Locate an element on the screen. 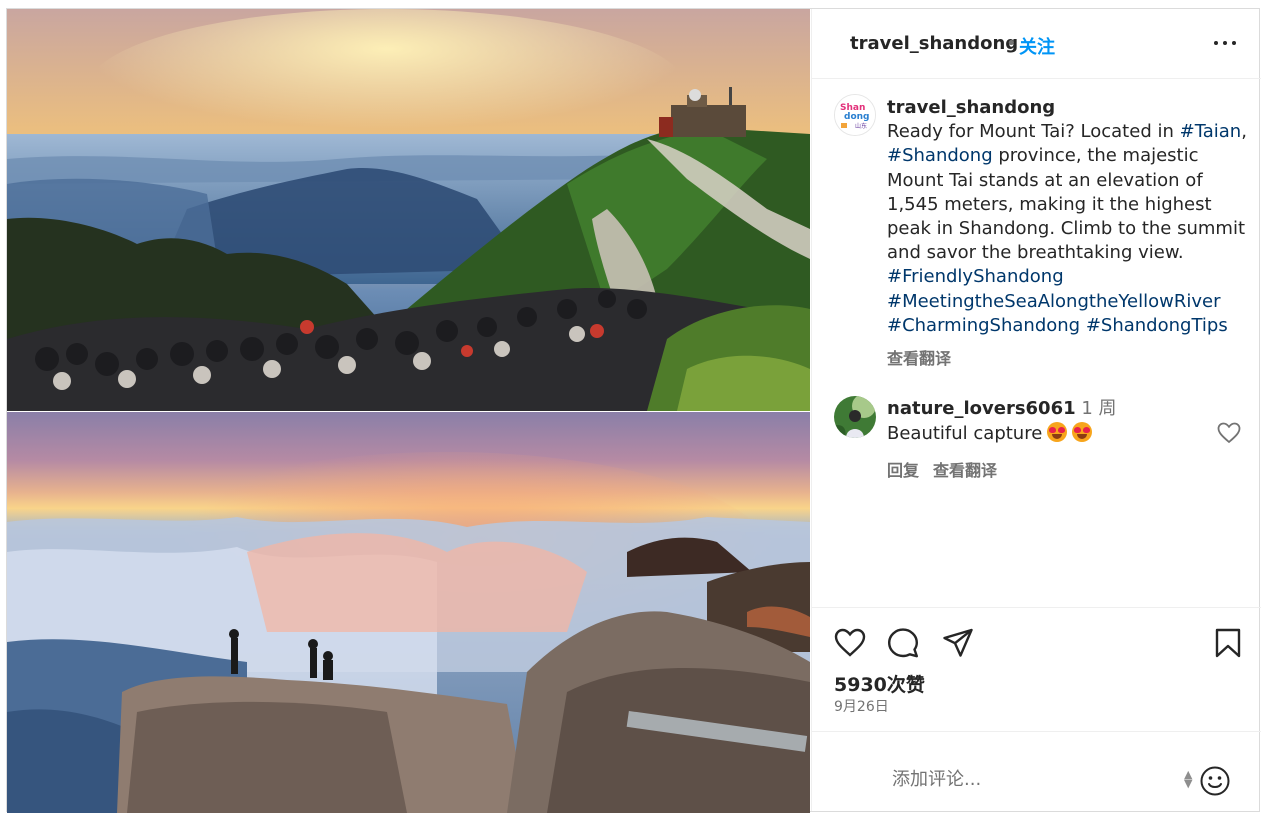  bookmark-icon is located at coordinates (1228, 643).